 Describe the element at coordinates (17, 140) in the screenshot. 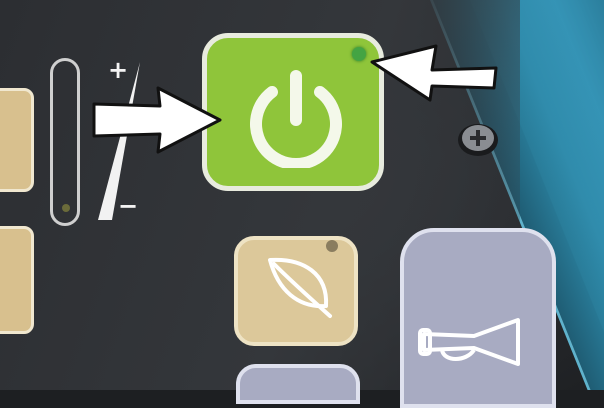

I see `side-button-upper` at that location.